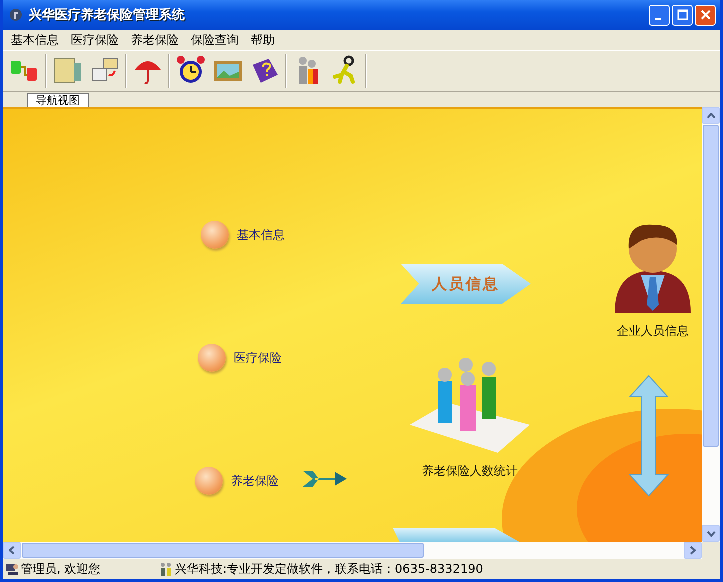  What do you see at coordinates (324, 479) in the screenshot?
I see `dart-arrow-icon` at bounding box center [324, 479].